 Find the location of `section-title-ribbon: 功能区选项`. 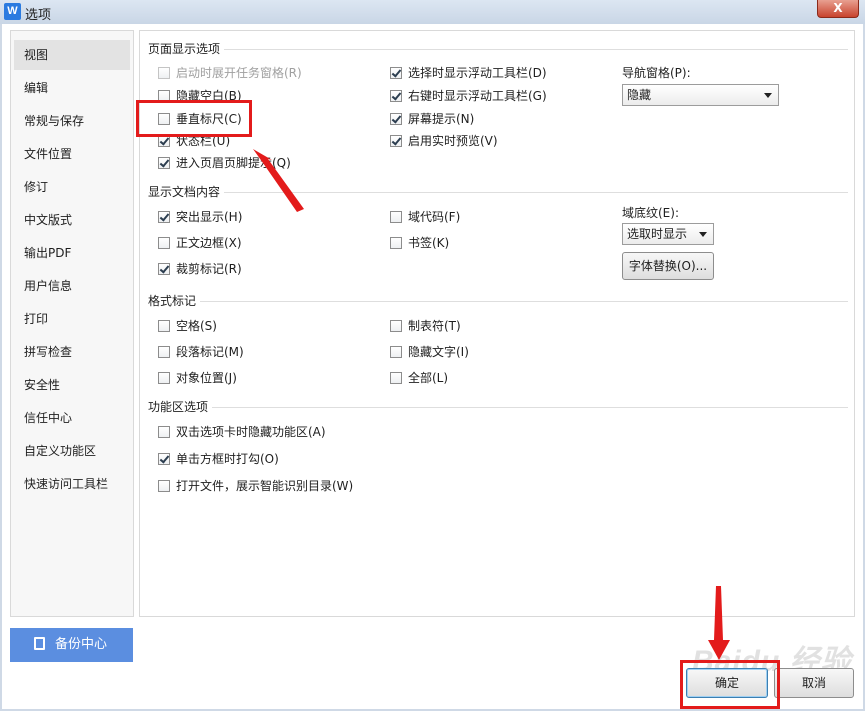

section-title-ribbon: 功能区选项 is located at coordinates (180, 407).